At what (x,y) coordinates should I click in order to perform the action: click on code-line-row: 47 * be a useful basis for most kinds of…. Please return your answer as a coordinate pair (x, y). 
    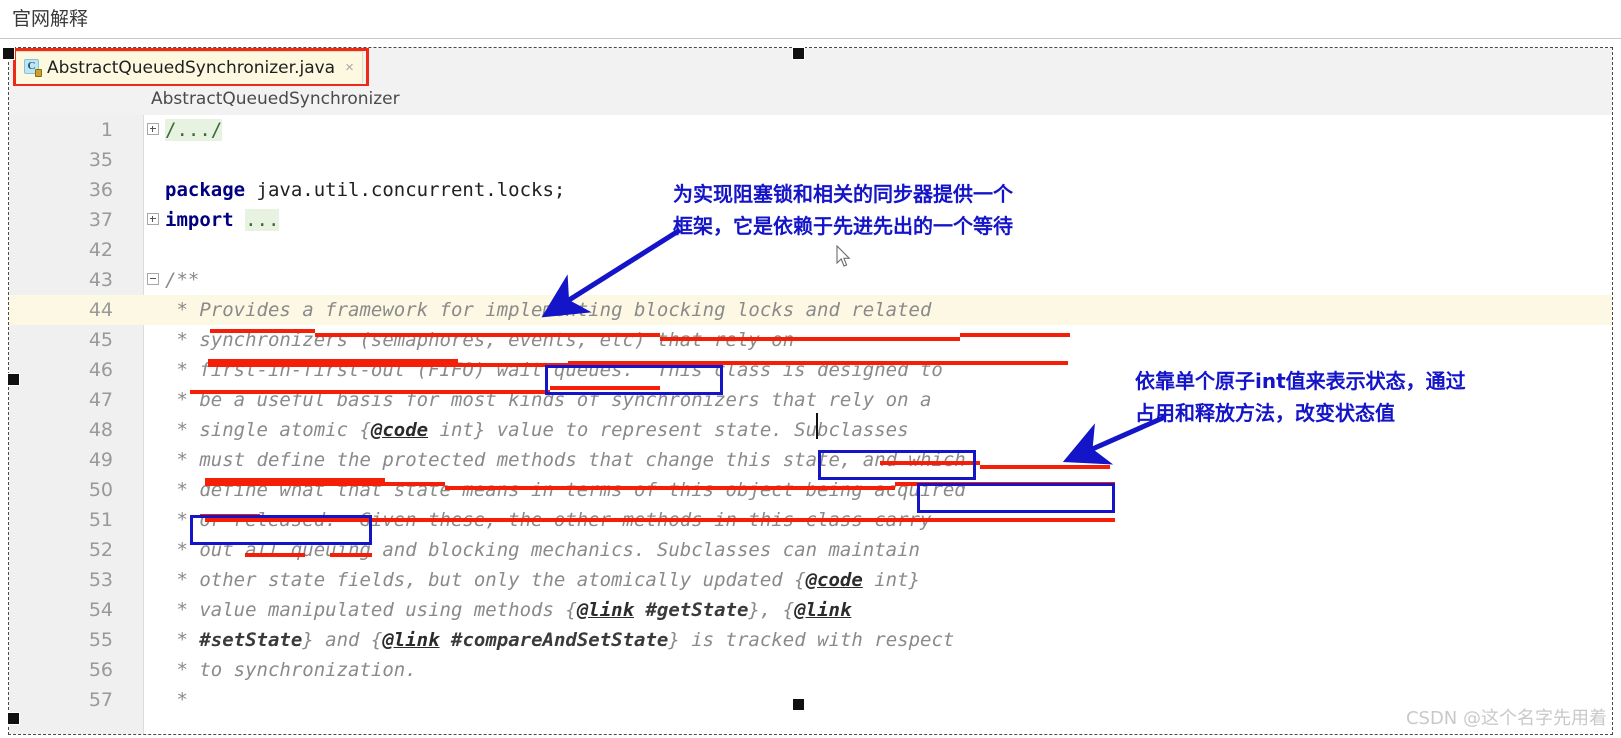
    Looking at the image, I should click on (810, 400).